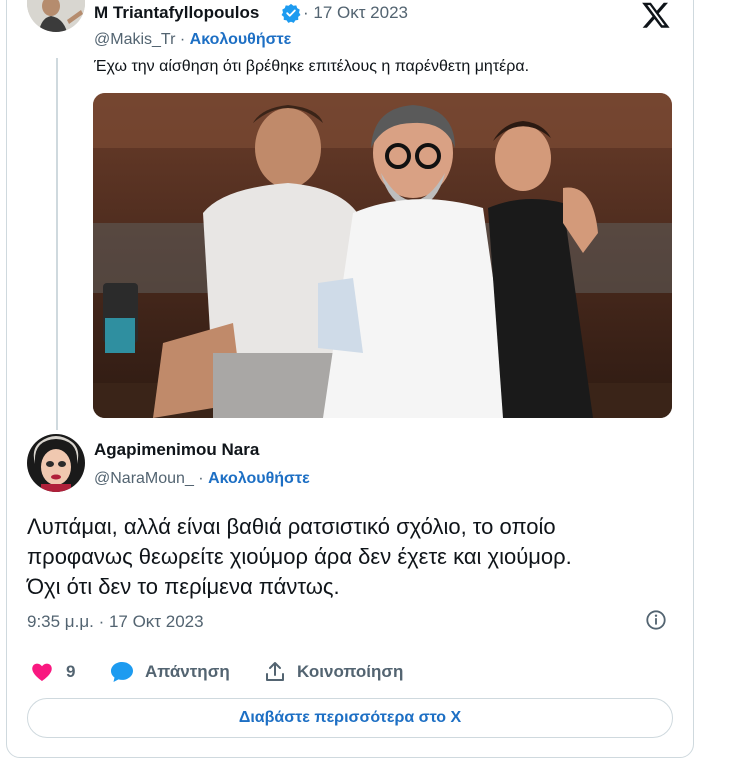 This screenshot has height=774, width=740. What do you see at coordinates (56, 463) in the screenshot?
I see `reply-author-avatar` at bounding box center [56, 463].